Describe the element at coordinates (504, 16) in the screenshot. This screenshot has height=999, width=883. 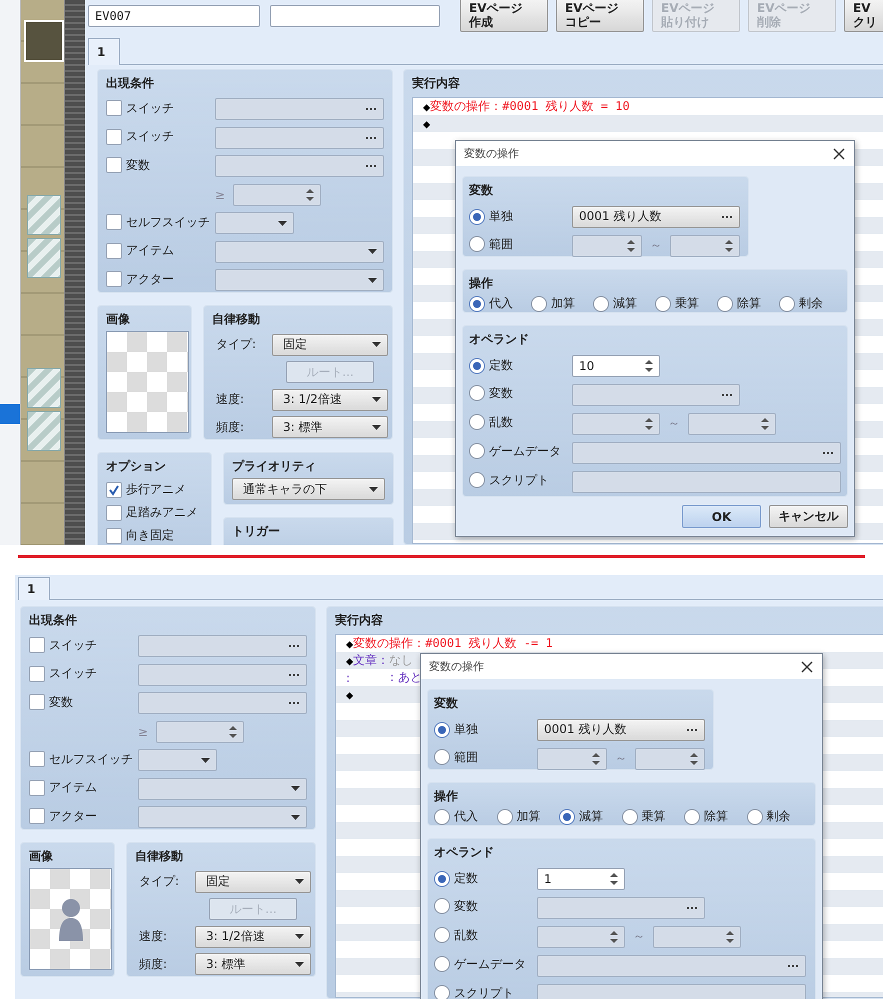
I see `page-button: EVページ 作成` at that location.